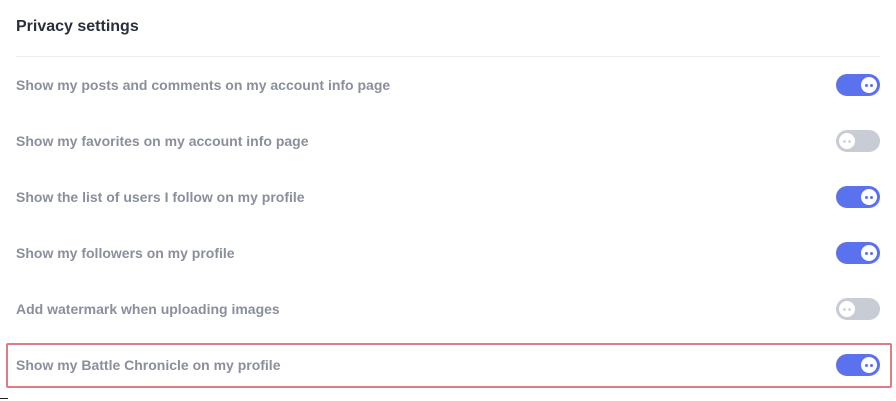  I want to click on setting-row: Show my followers on my profile, so click(448, 253).